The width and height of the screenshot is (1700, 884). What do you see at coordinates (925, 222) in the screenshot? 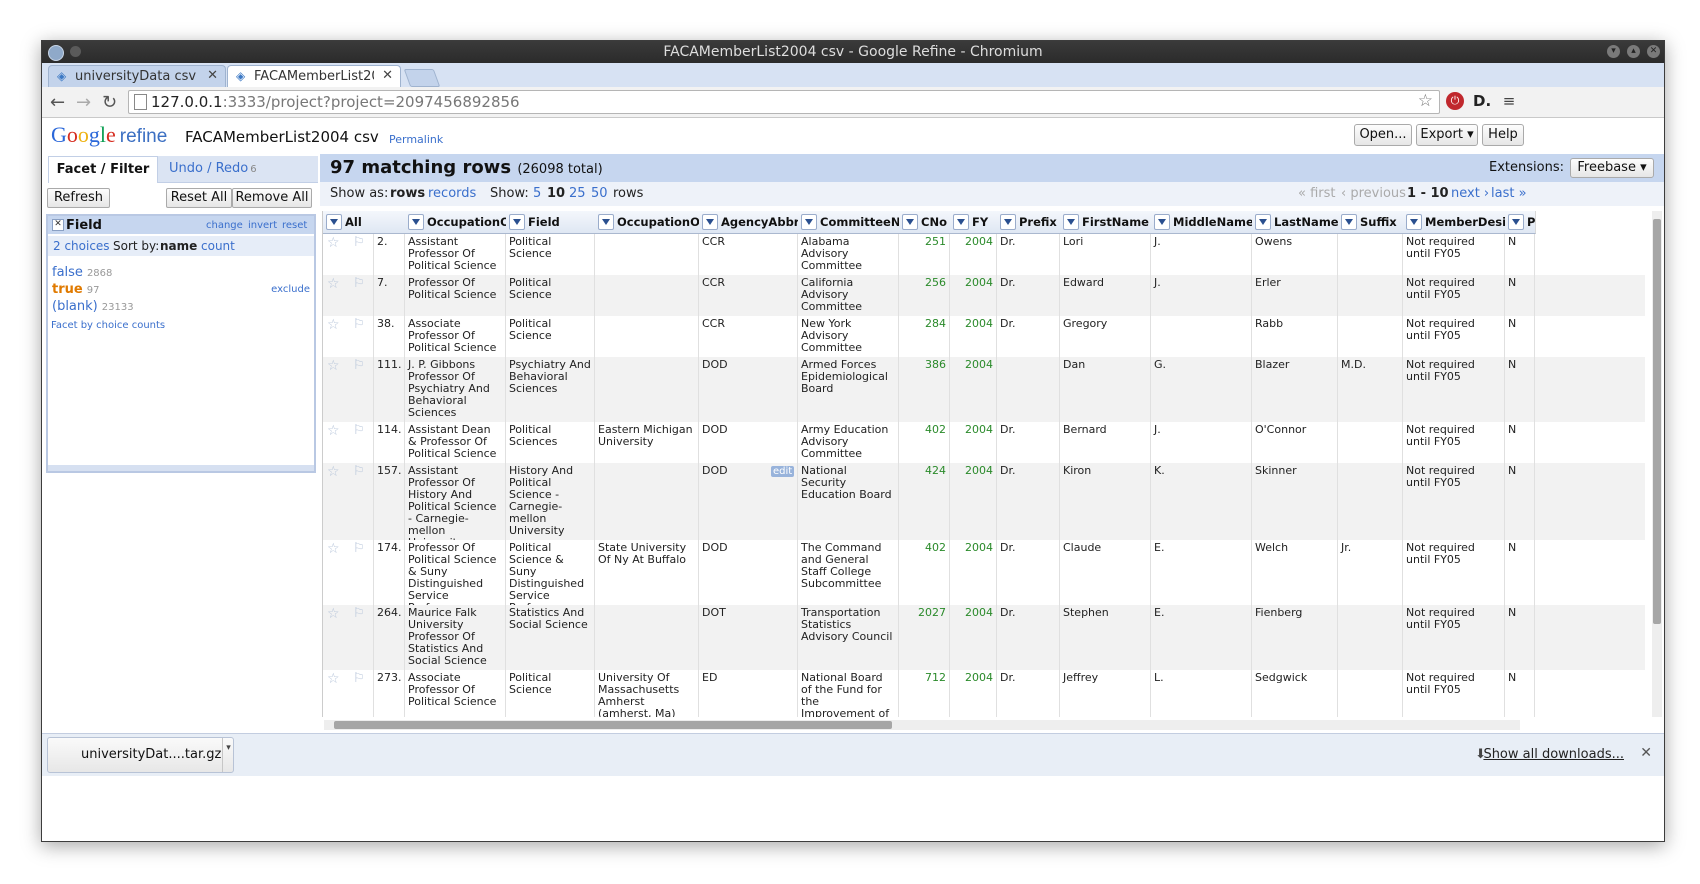
I see `column-header-cno: CNo` at bounding box center [925, 222].